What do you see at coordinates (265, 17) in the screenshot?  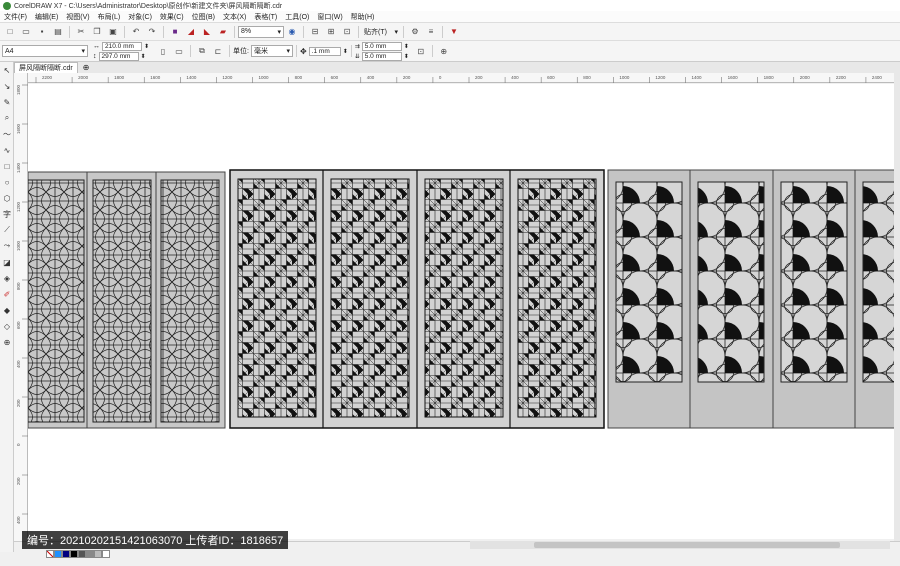 I see `menu-table: 表格(T)` at bounding box center [265, 17].